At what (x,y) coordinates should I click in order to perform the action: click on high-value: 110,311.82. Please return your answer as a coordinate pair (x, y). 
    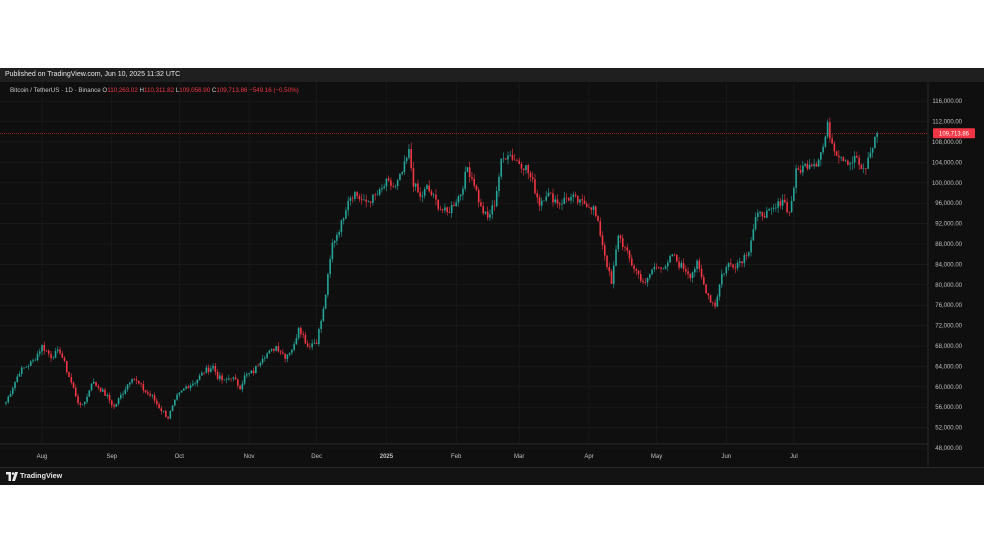
    Looking at the image, I should click on (159, 90).